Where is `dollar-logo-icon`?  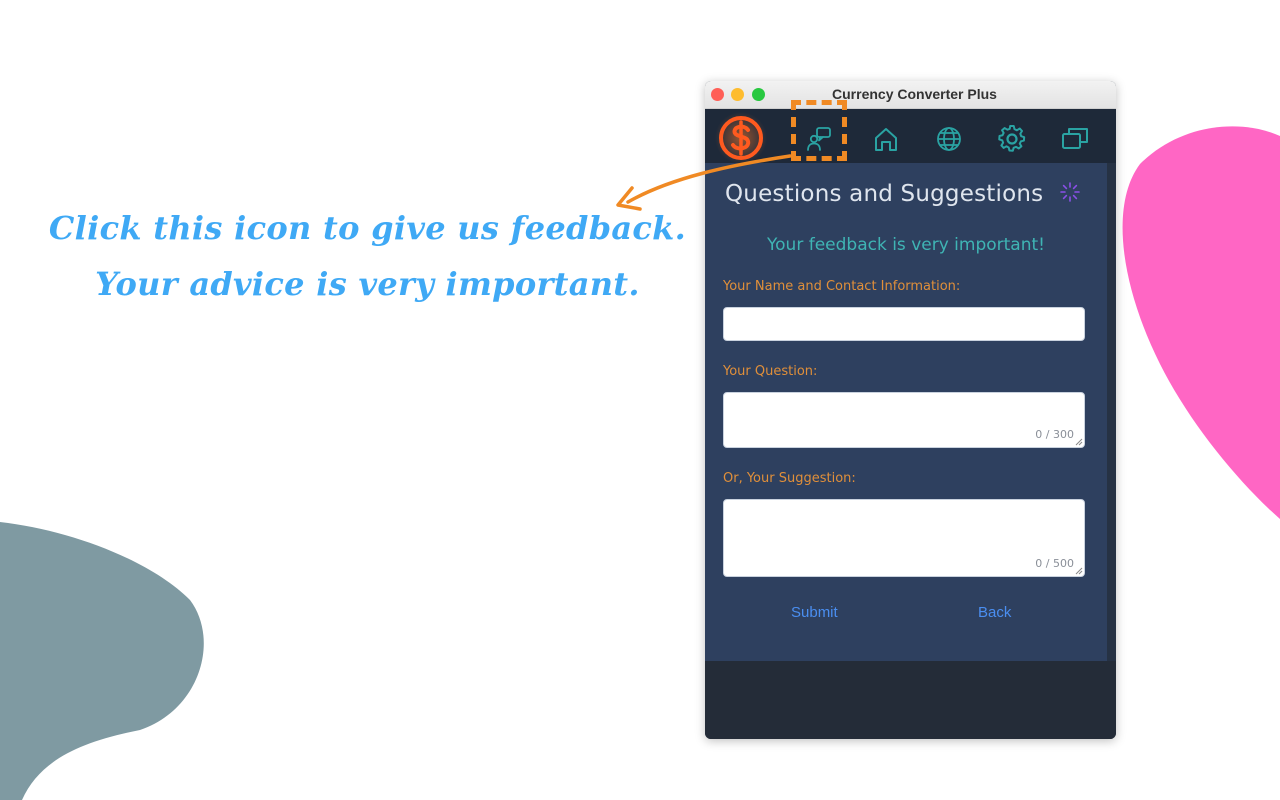 dollar-logo-icon is located at coordinates (741, 138).